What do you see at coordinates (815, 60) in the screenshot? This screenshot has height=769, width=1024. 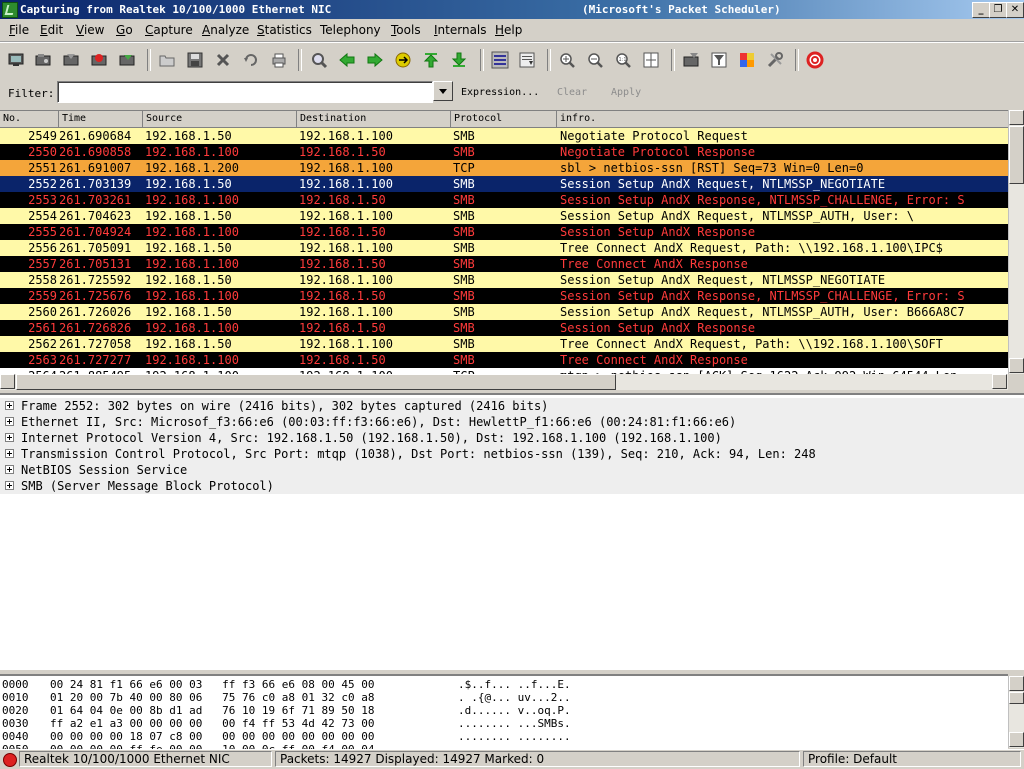 I see `help-icon` at bounding box center [815, 60].